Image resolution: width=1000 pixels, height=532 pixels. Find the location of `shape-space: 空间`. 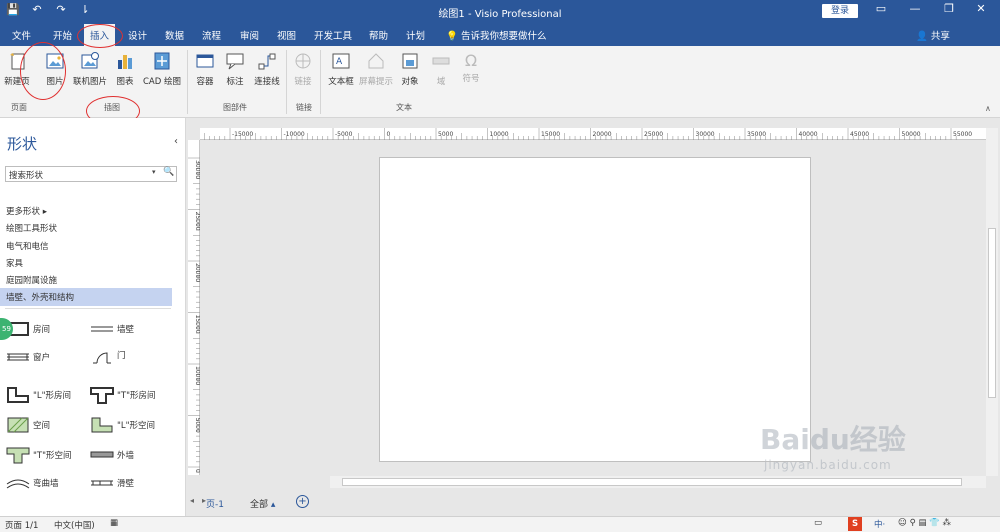

shape-space: 空间 is located at coordinates (28, 425).